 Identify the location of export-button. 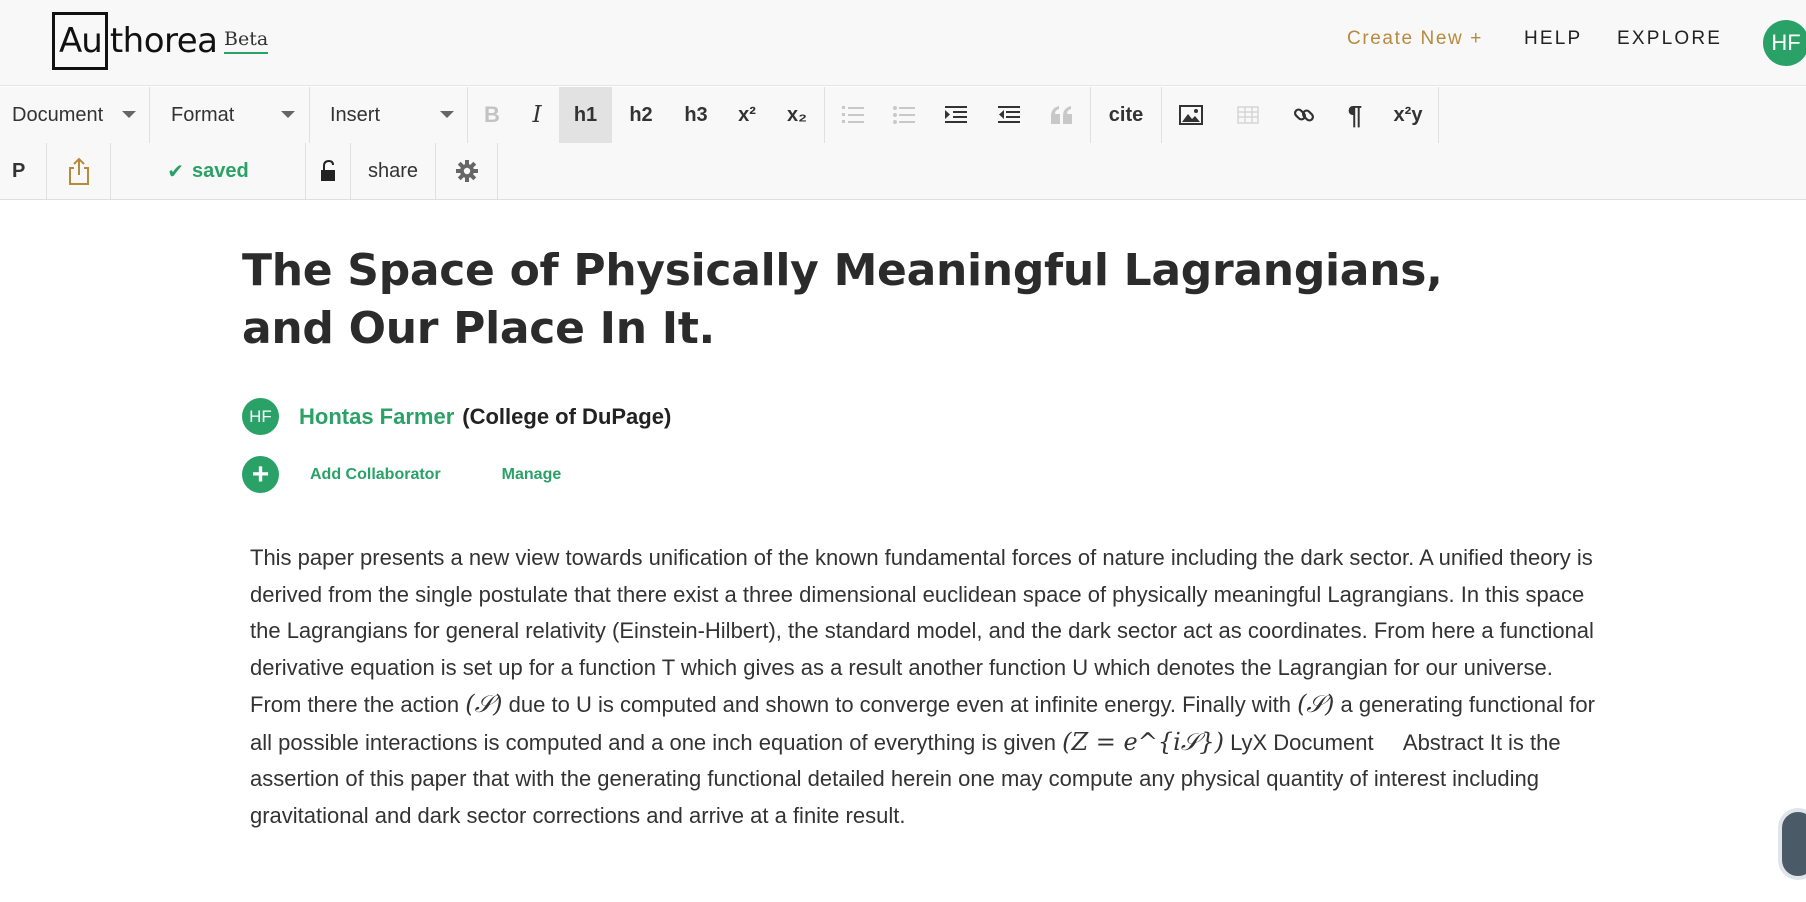
(79, 171).